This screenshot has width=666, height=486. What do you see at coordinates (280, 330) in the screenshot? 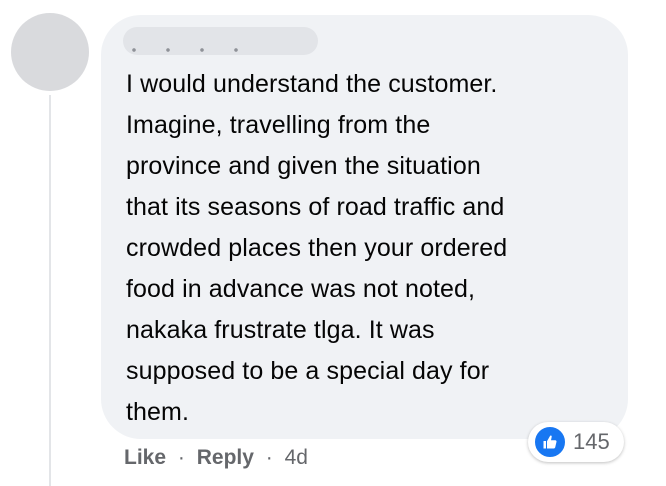
I see `comment-line: nakaka frustrate tlga. It was` at bounding box center [280, 330].